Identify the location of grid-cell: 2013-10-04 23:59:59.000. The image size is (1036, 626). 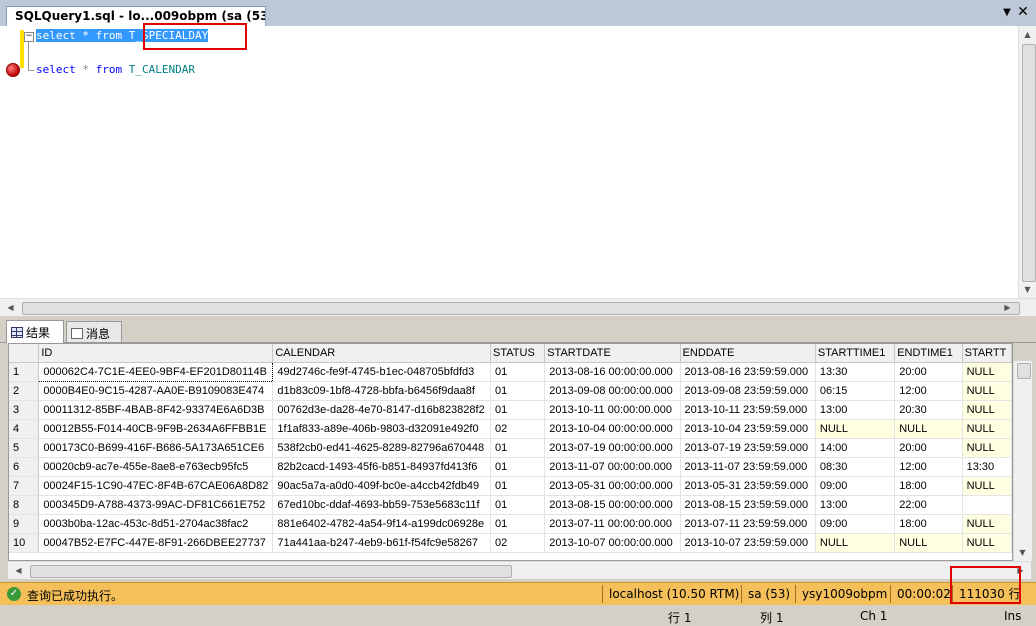
(748, 429).